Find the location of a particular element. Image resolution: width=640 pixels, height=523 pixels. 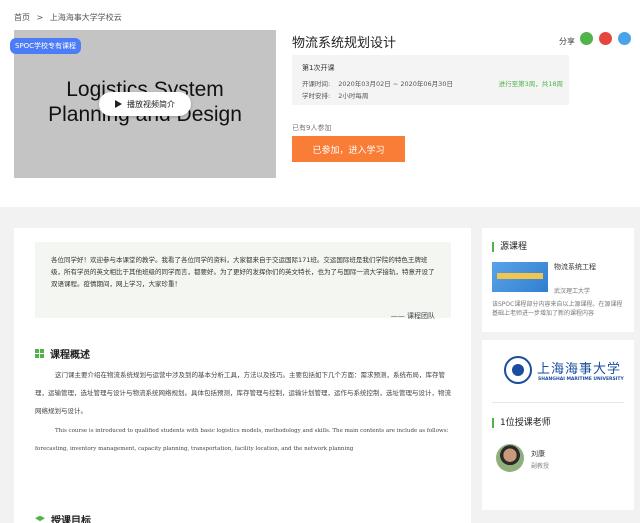

enter-study-button: 已参加，进入学习 is located at coordinates (348, 149).